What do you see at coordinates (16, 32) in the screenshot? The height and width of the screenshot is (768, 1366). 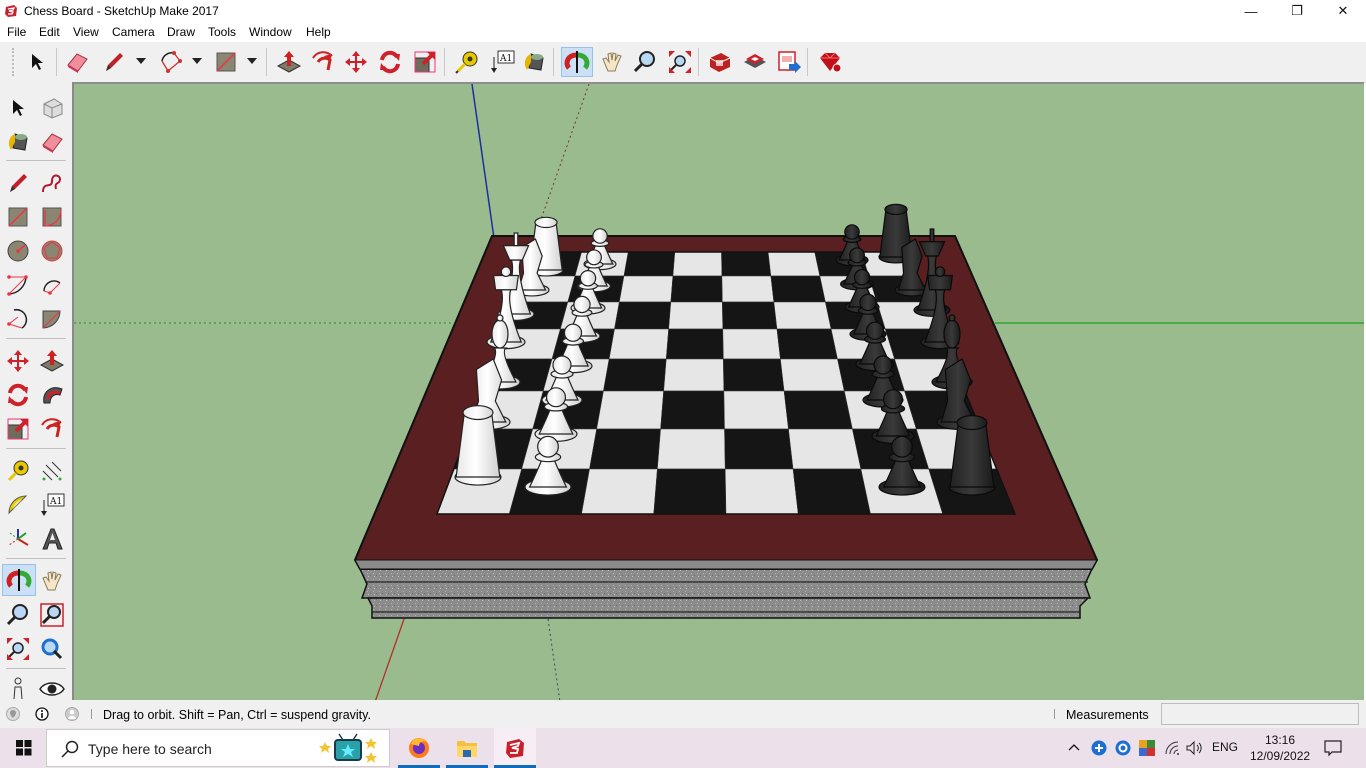 I see `menu-file: File` at bounding box center [16, 32].